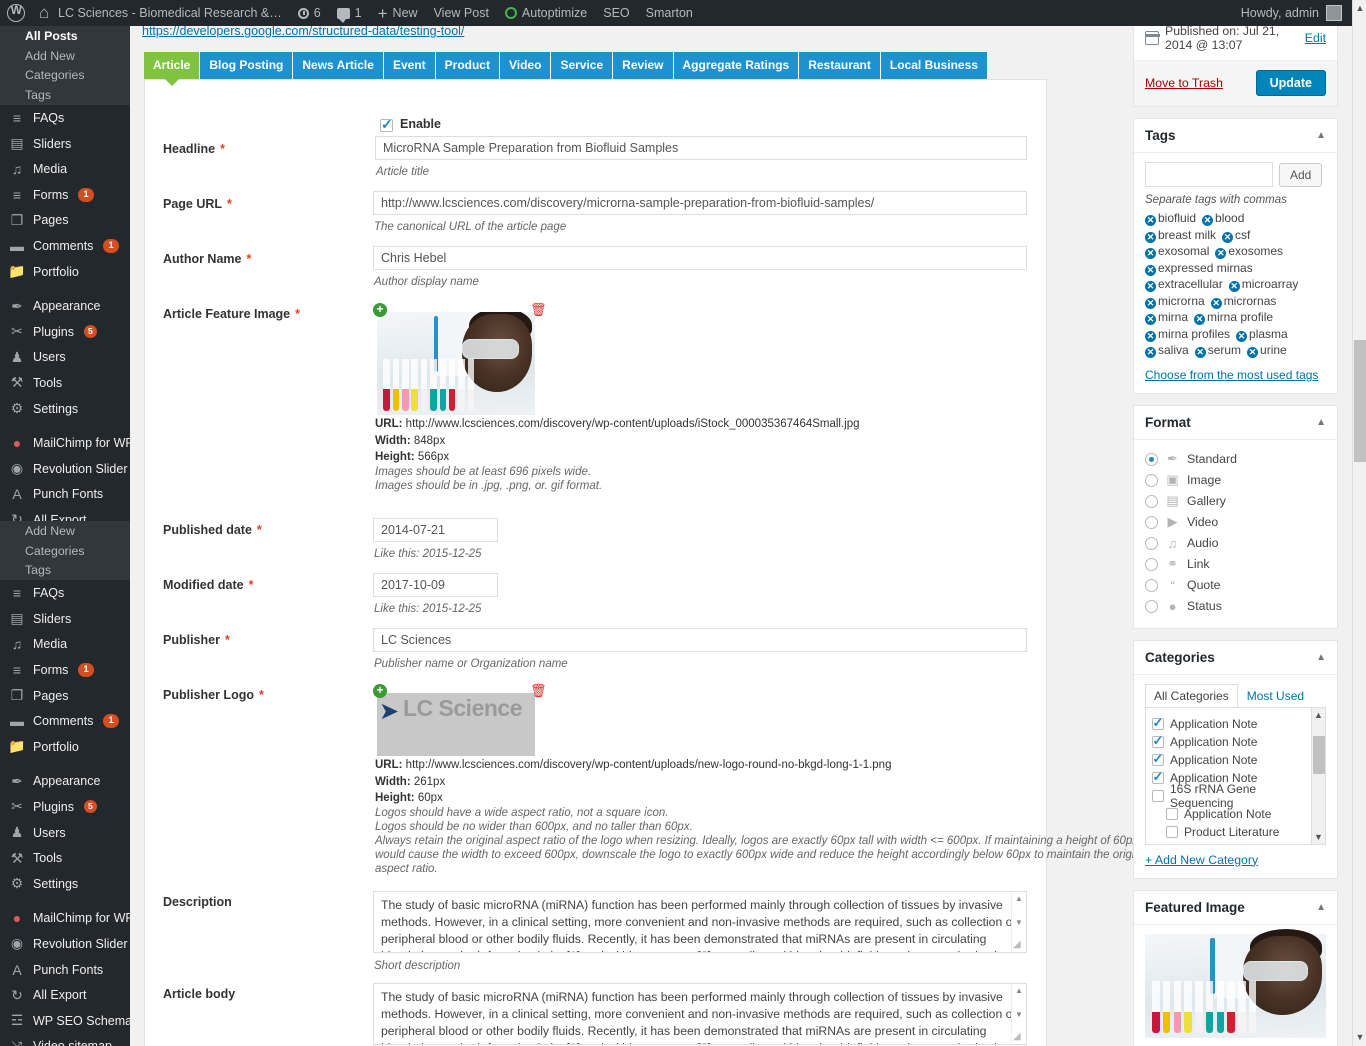 This screenshot has width=1366, height=1046. Describe the element at coordinates (1235, 459) in the screenshot. I see `format-option-standard: ✒ Standard` at that location.